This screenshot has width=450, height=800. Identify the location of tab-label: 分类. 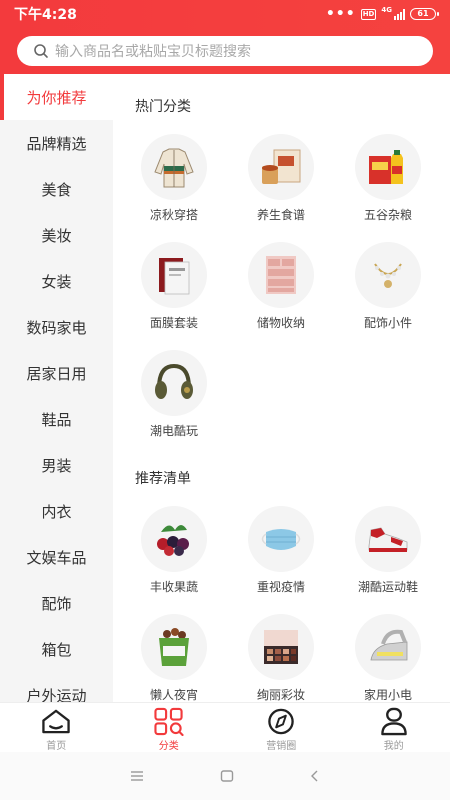
(168, 746).